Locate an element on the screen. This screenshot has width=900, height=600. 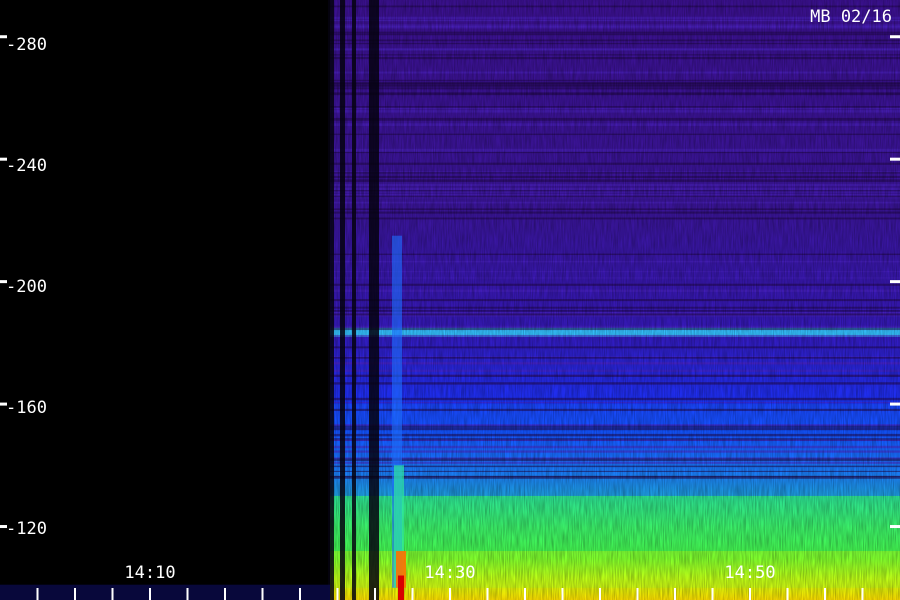
y-tick-label: -200 is located at coordinates (26, 287).